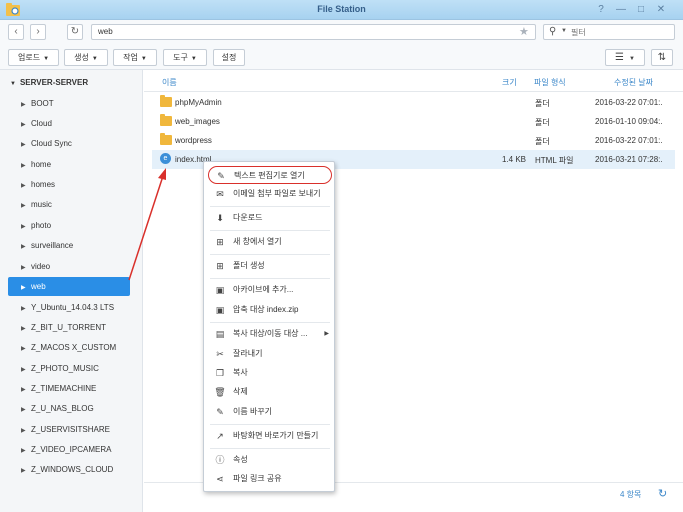 The image size is (683, 512). What do you see at coordinates (38, 32) in the screenshot?
I see `forward-button: ›` at bounding box center [38, 32].